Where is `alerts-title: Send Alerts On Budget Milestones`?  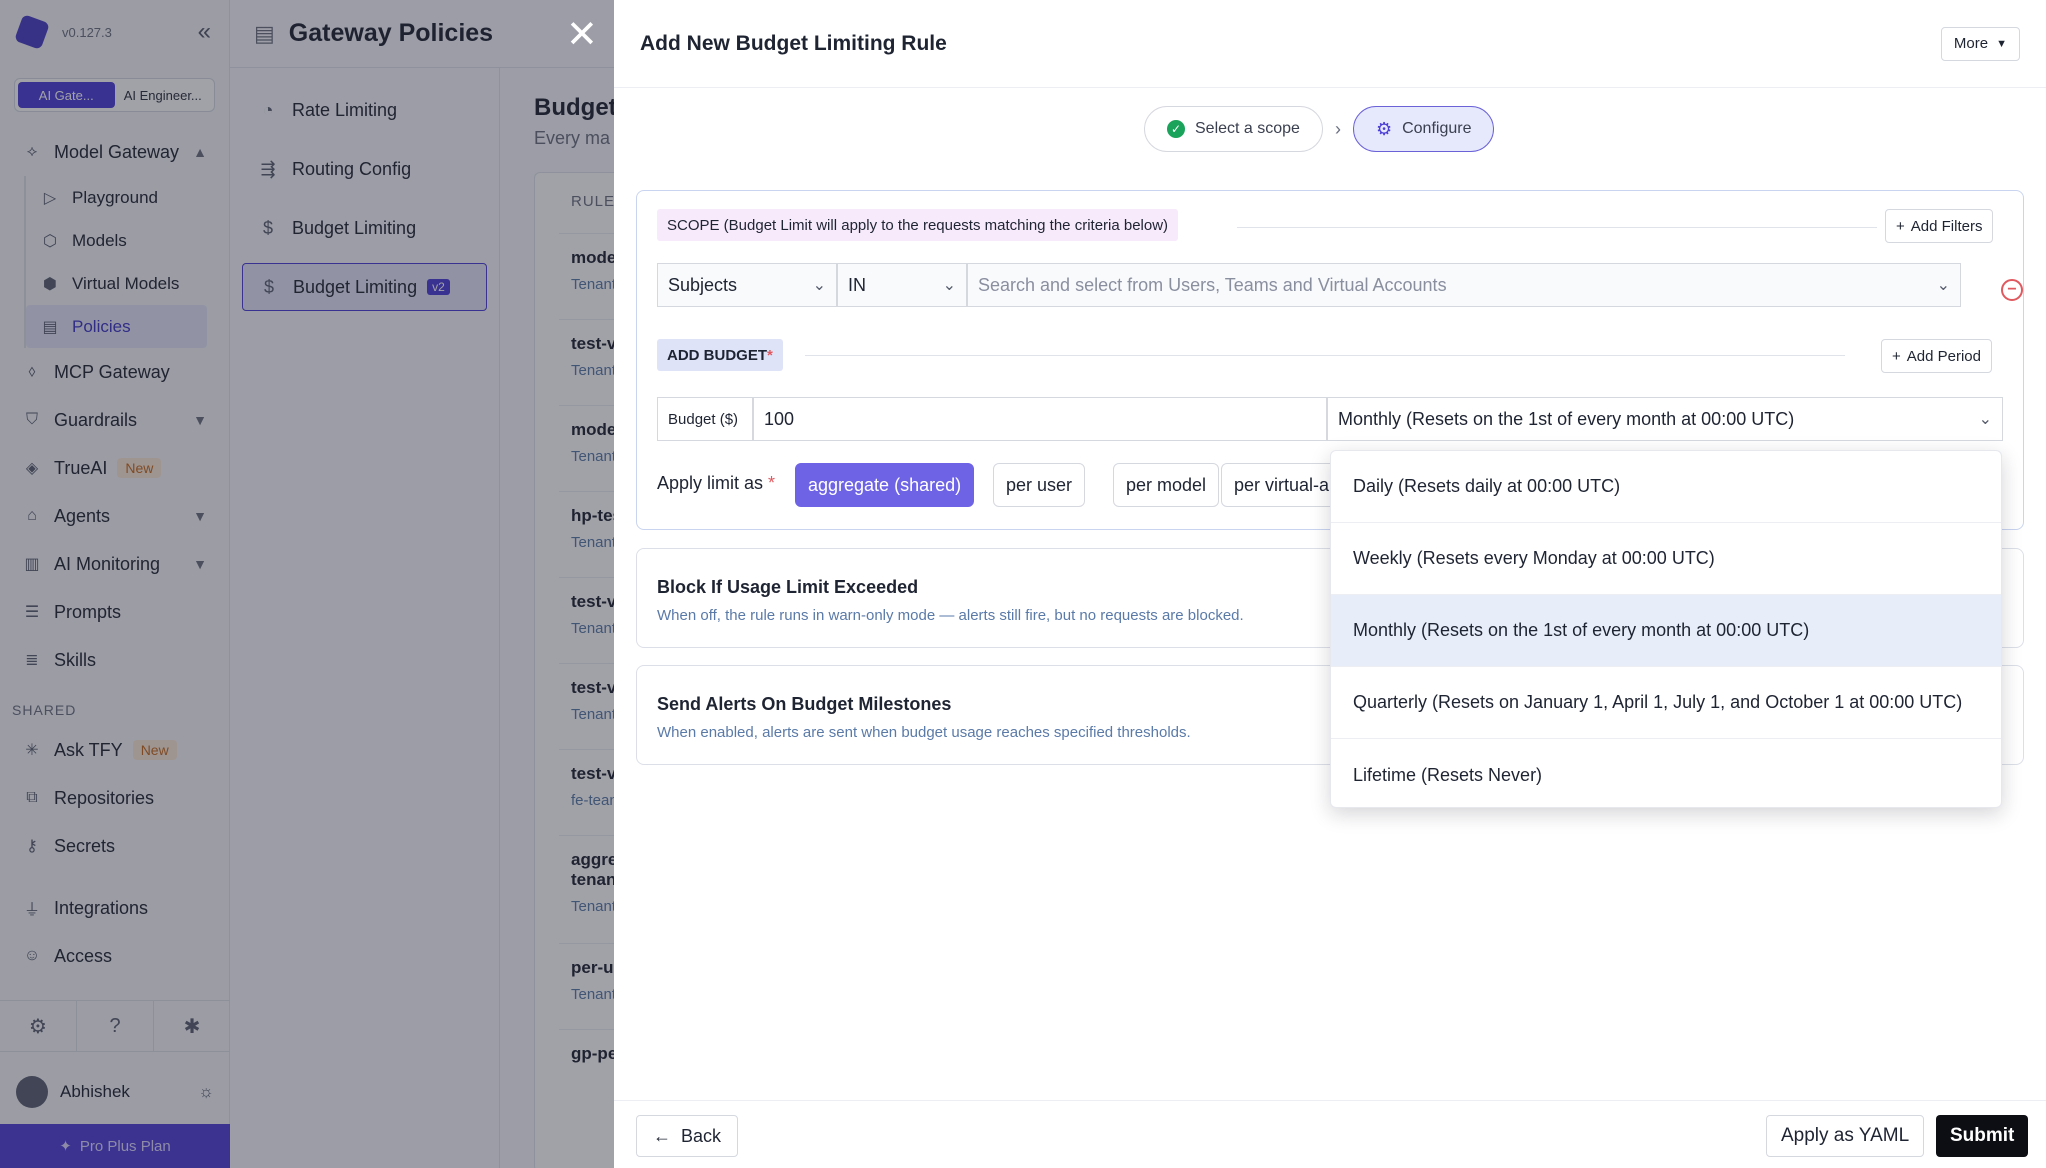 alerts-title: Send Alerts On Budget Milestones is located at coordinates (804, 704).